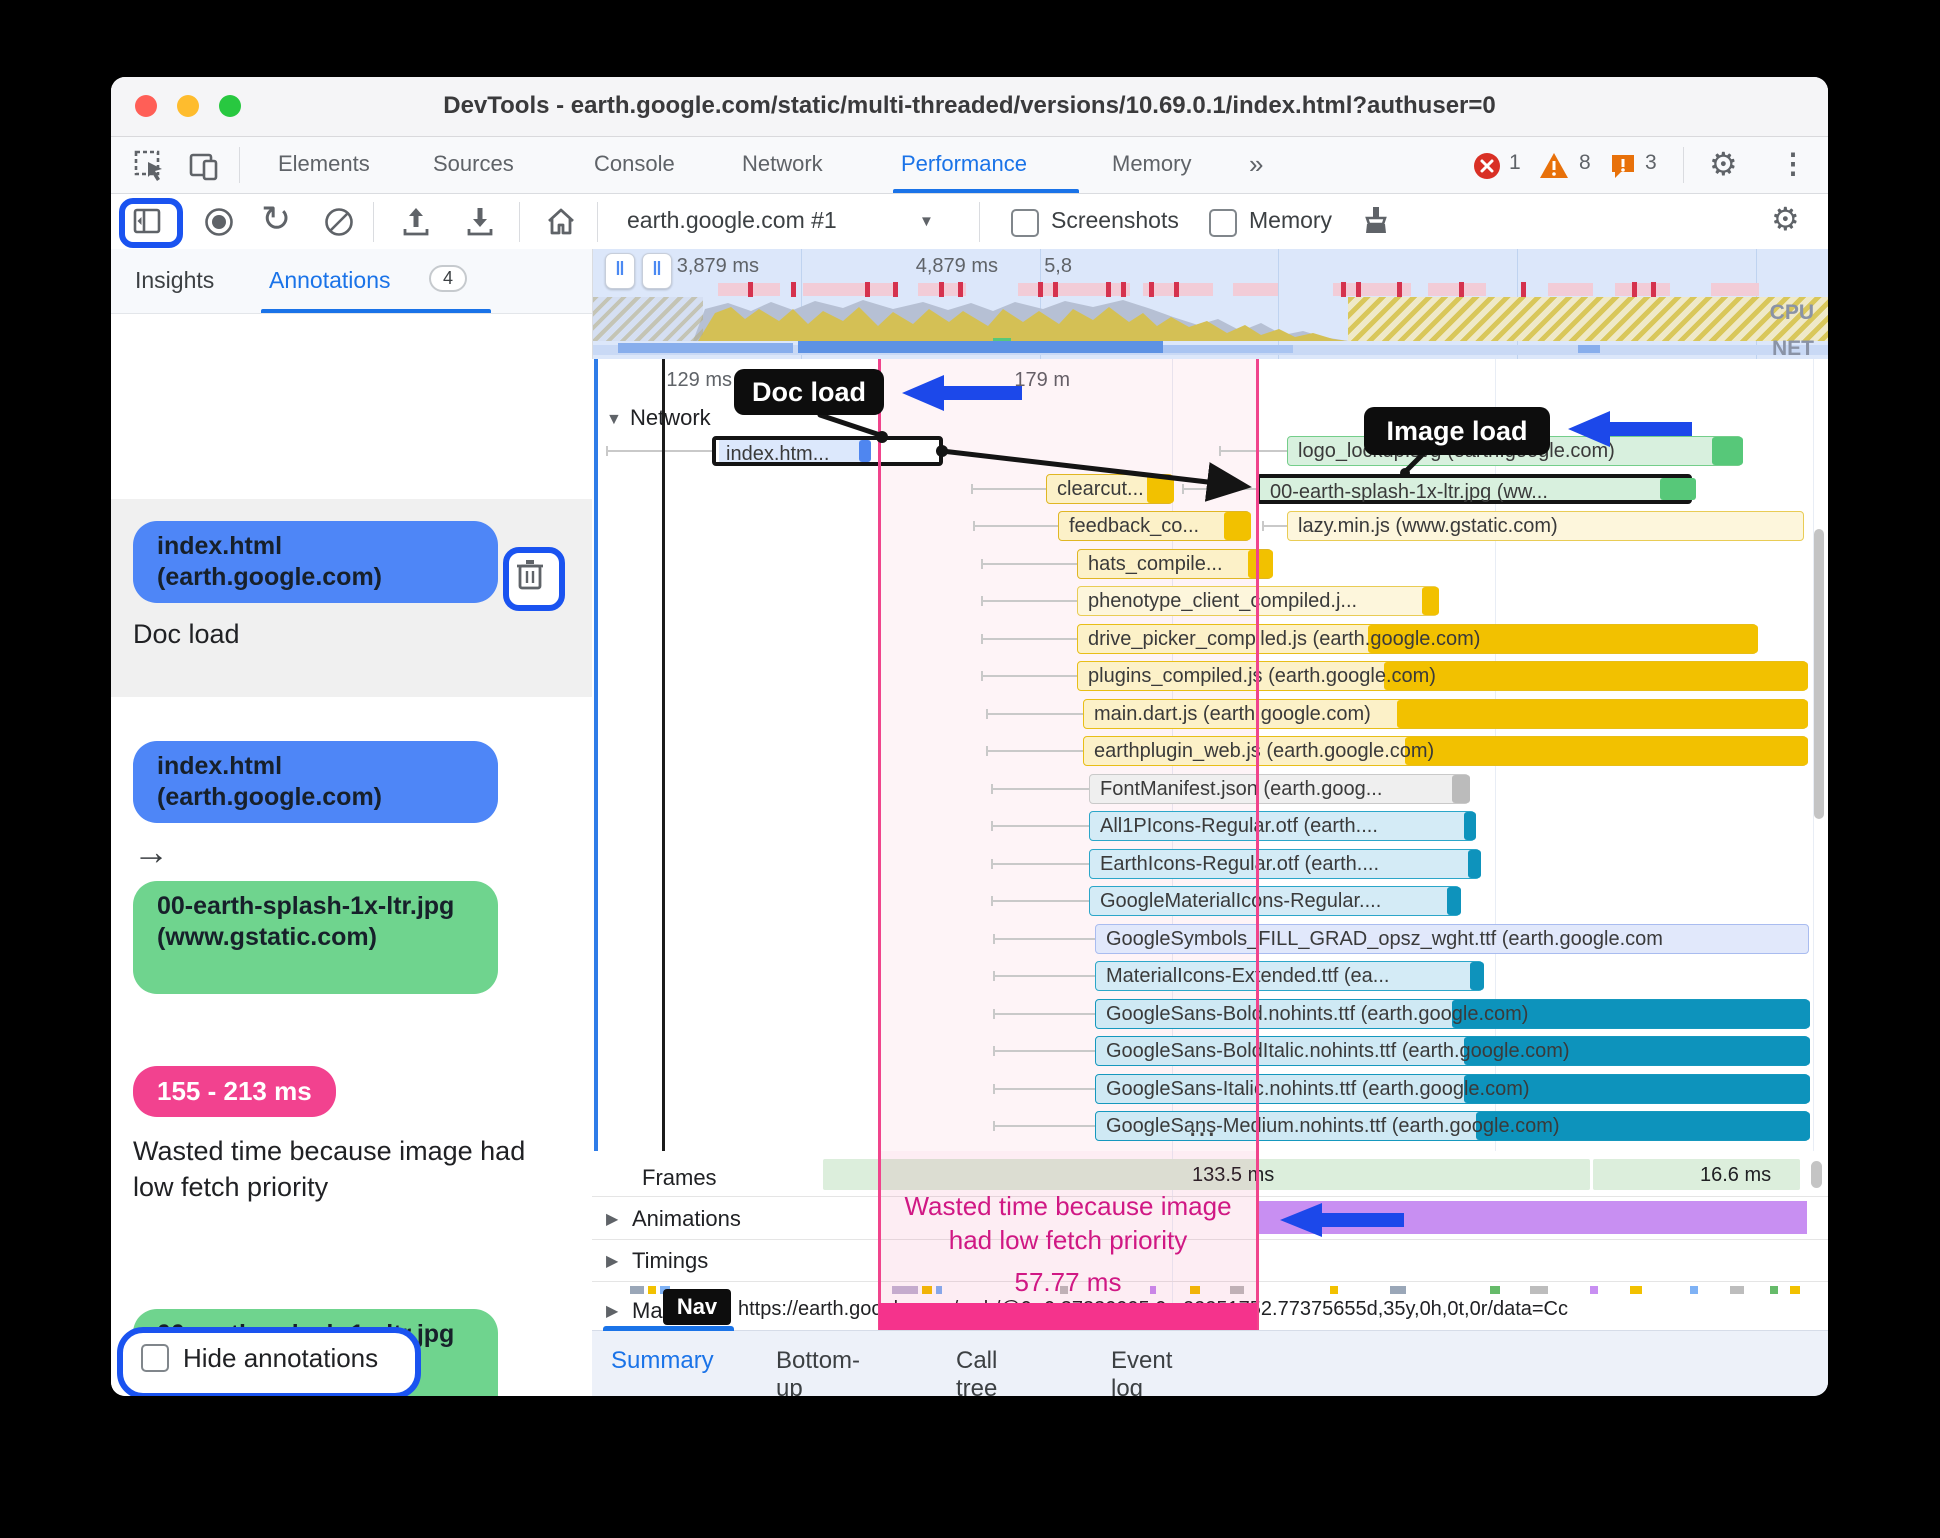 The height and width of the screenshot is (1538, 1940). I want to click on more-tabs-icon: », so click(1256, 164).